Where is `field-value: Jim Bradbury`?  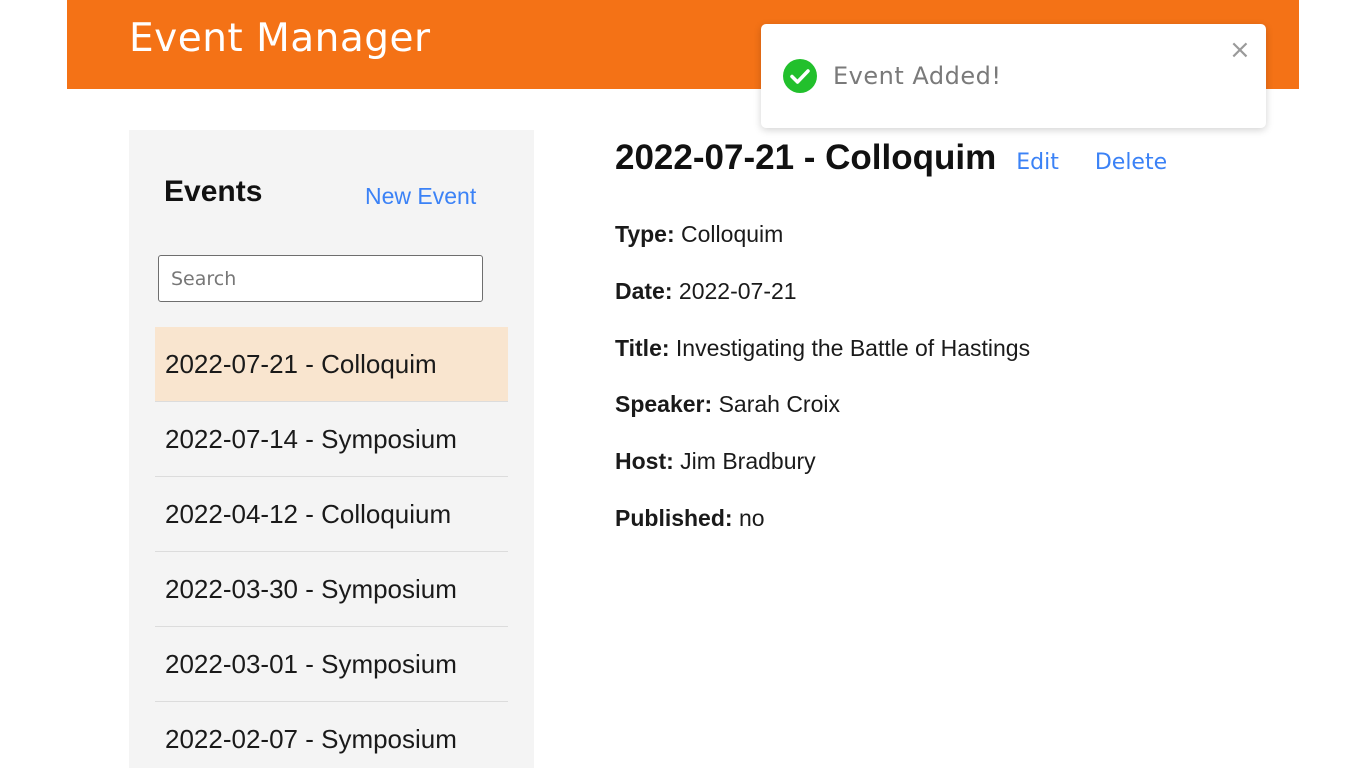 field-value: Jim Bradbury is located at coordinates (748, 461).